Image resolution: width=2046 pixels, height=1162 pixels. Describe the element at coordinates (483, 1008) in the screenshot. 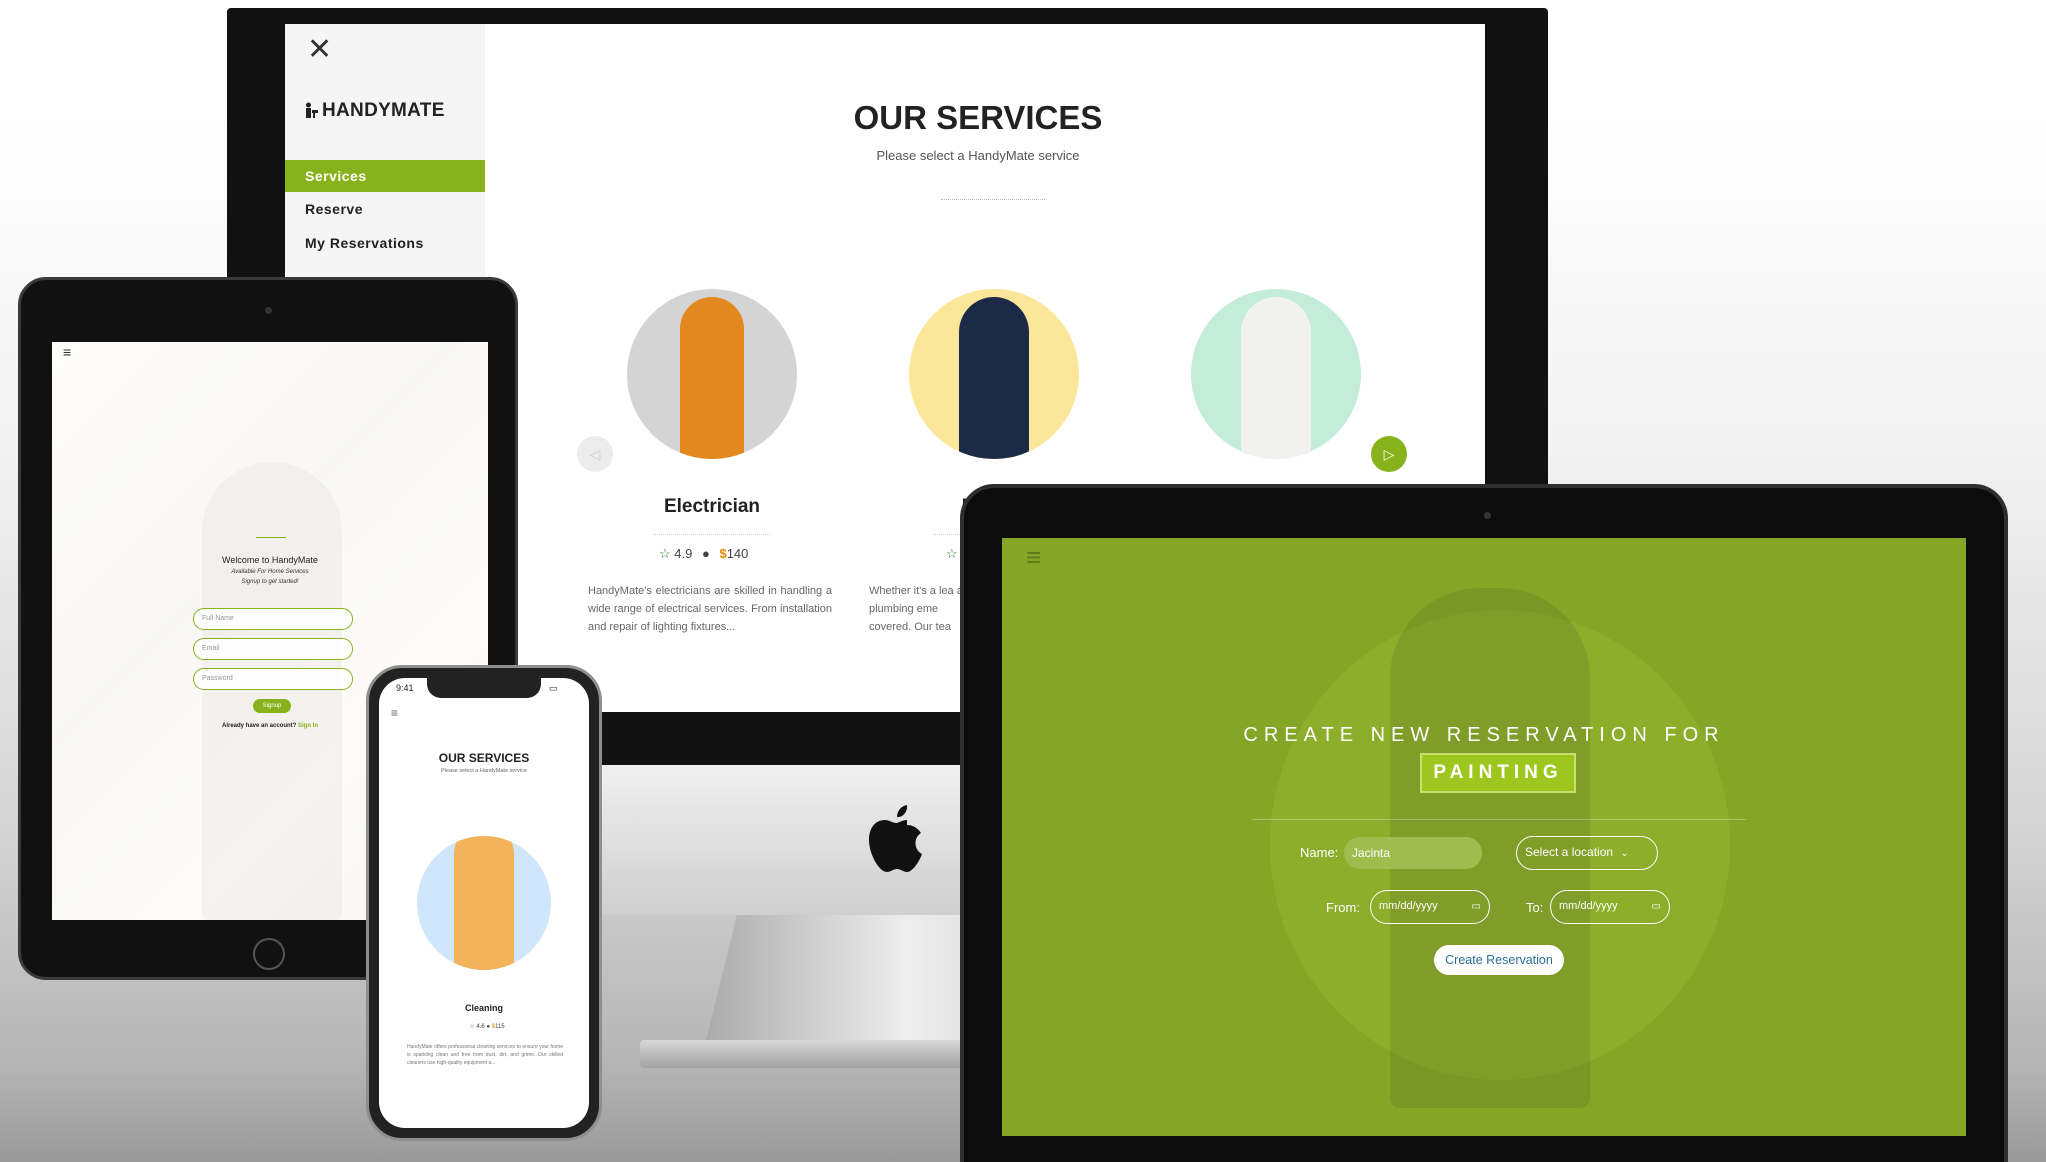

I see `service-name: Cleaning` at that location.